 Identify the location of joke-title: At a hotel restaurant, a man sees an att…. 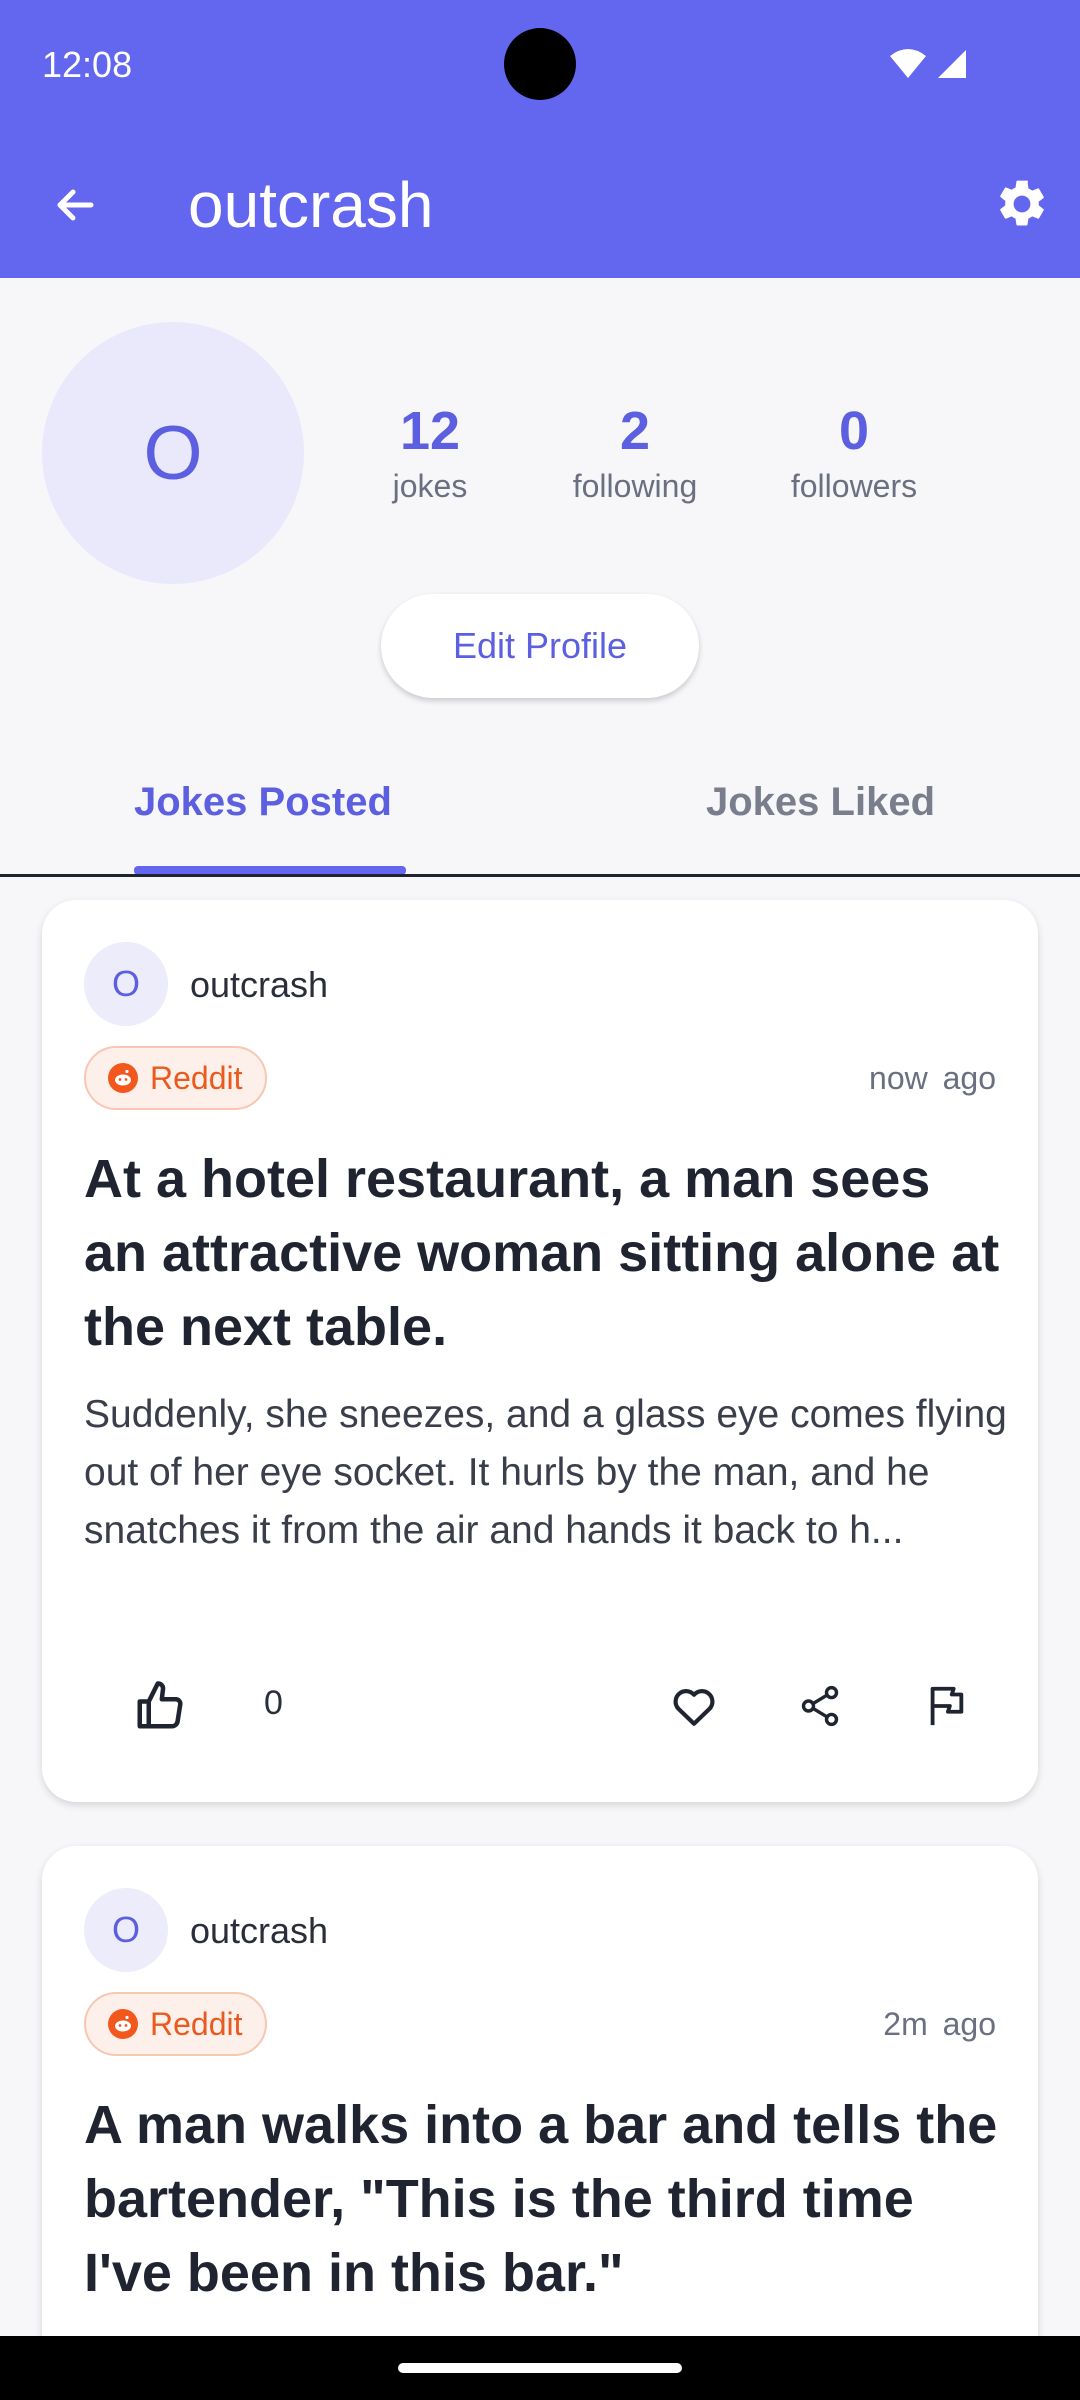
(542, 1253).